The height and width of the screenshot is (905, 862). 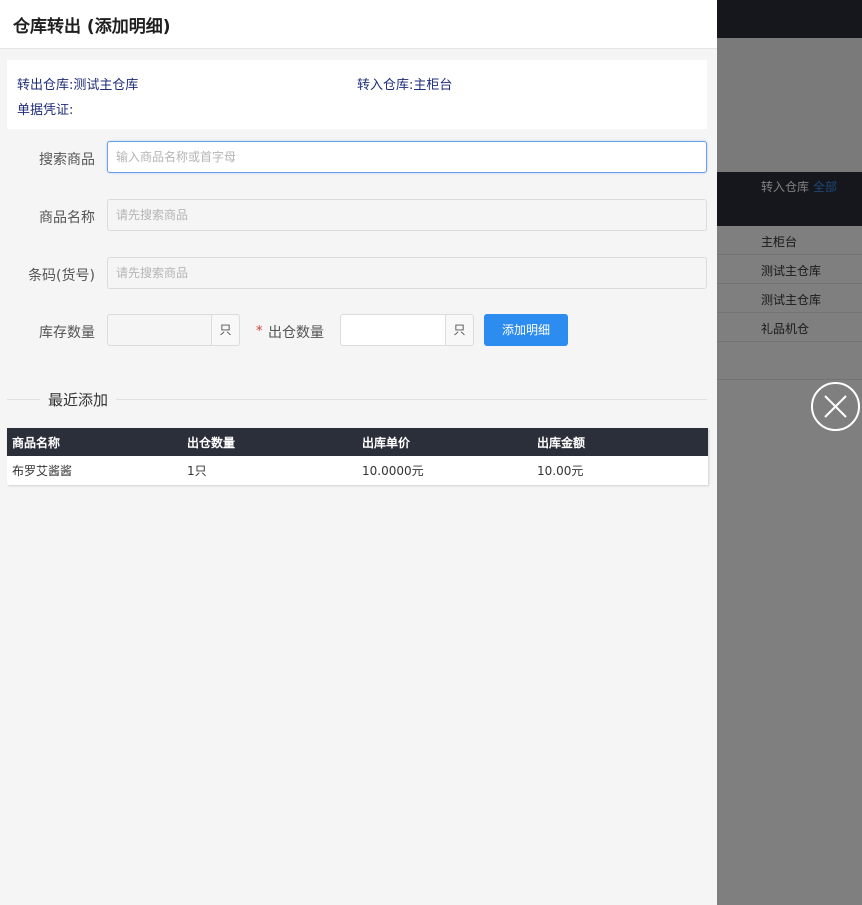 I want to click on out-quantity-input, so click(x=393, y=330).